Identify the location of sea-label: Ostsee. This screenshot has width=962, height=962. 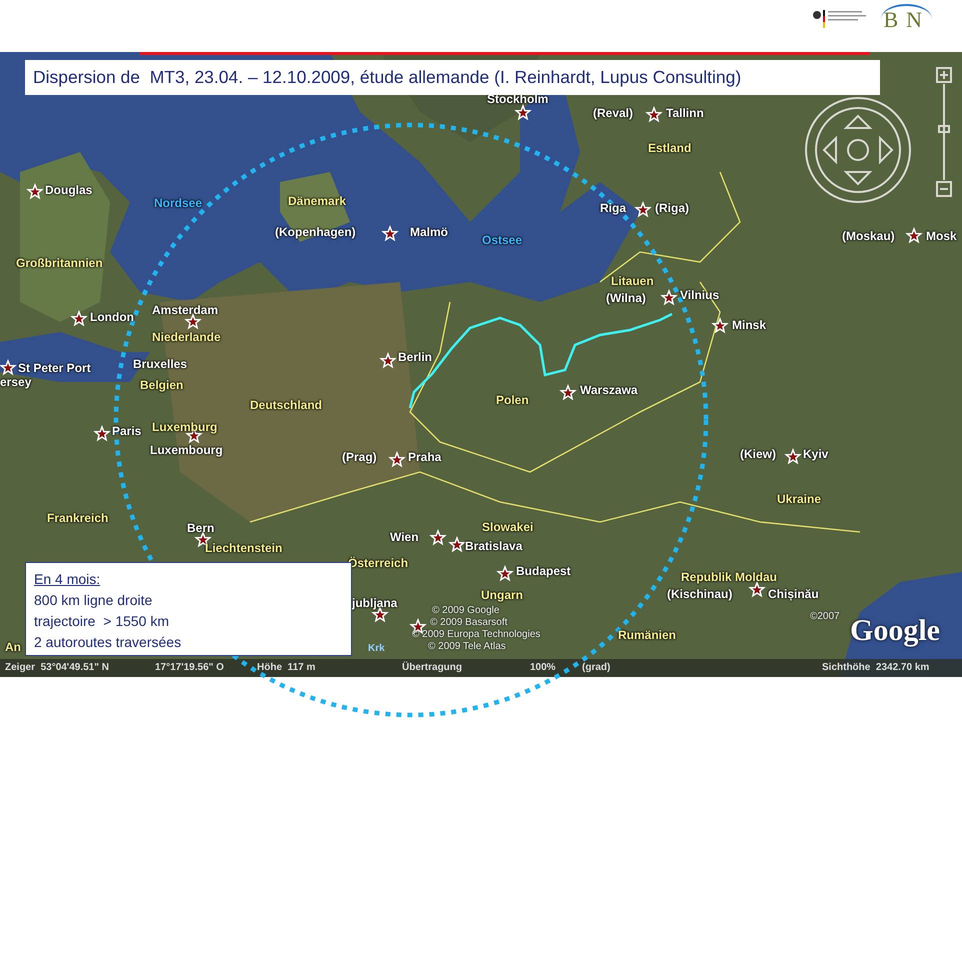
(502, 240).